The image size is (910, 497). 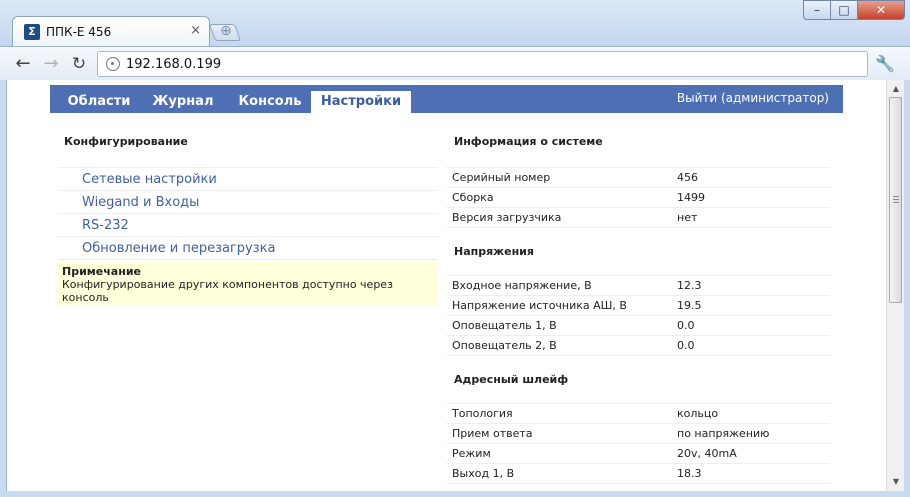 I want to click on browser-toolbar: ← → ↻ 🔧, so click(x=455, y=63).